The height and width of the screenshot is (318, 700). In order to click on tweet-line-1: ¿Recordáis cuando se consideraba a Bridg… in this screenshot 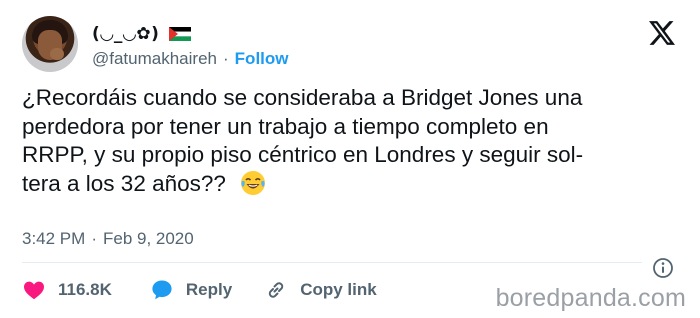, I will do `click(302, 97)`.